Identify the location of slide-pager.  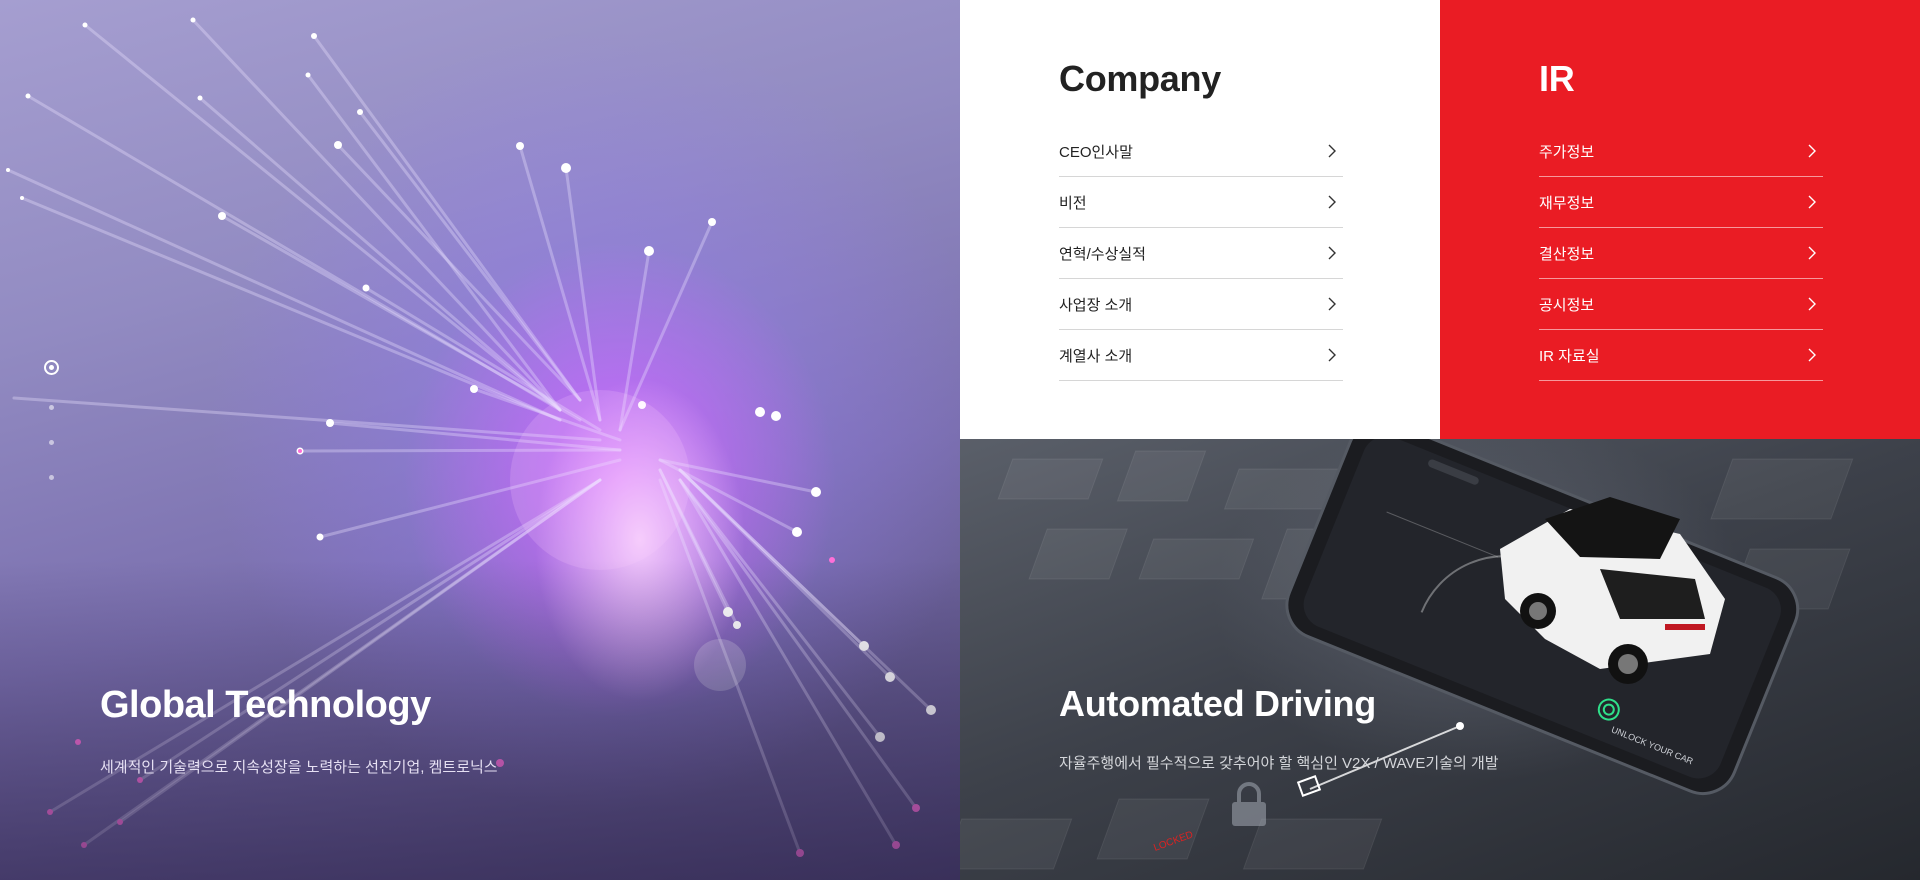
(51, 420).